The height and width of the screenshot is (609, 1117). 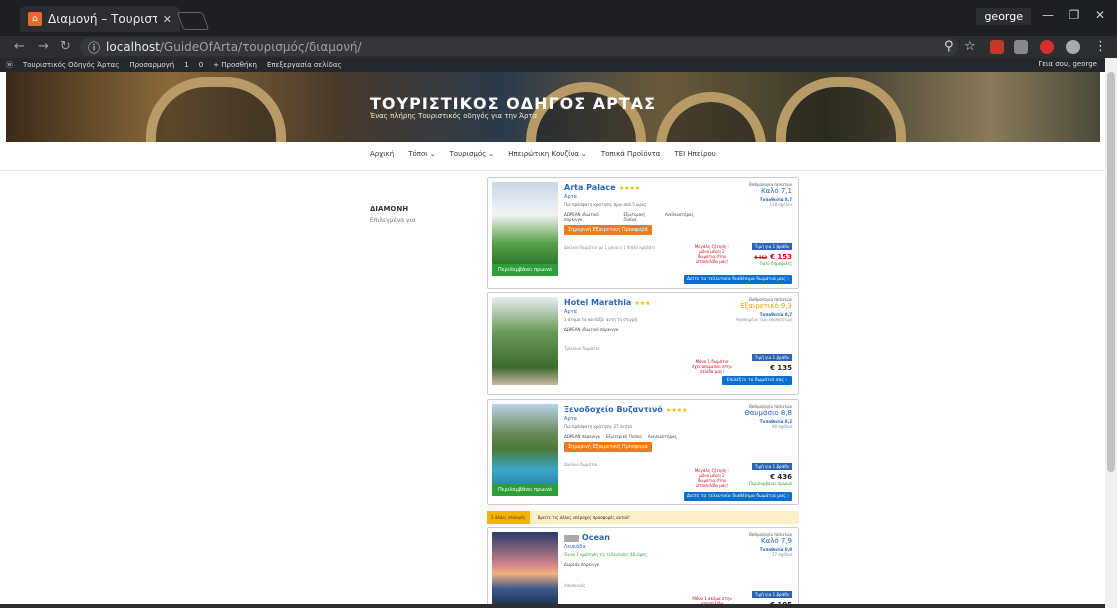 I want to click on more-options-label: 5 άλλες επιλογές, so click(x=508, y=517).